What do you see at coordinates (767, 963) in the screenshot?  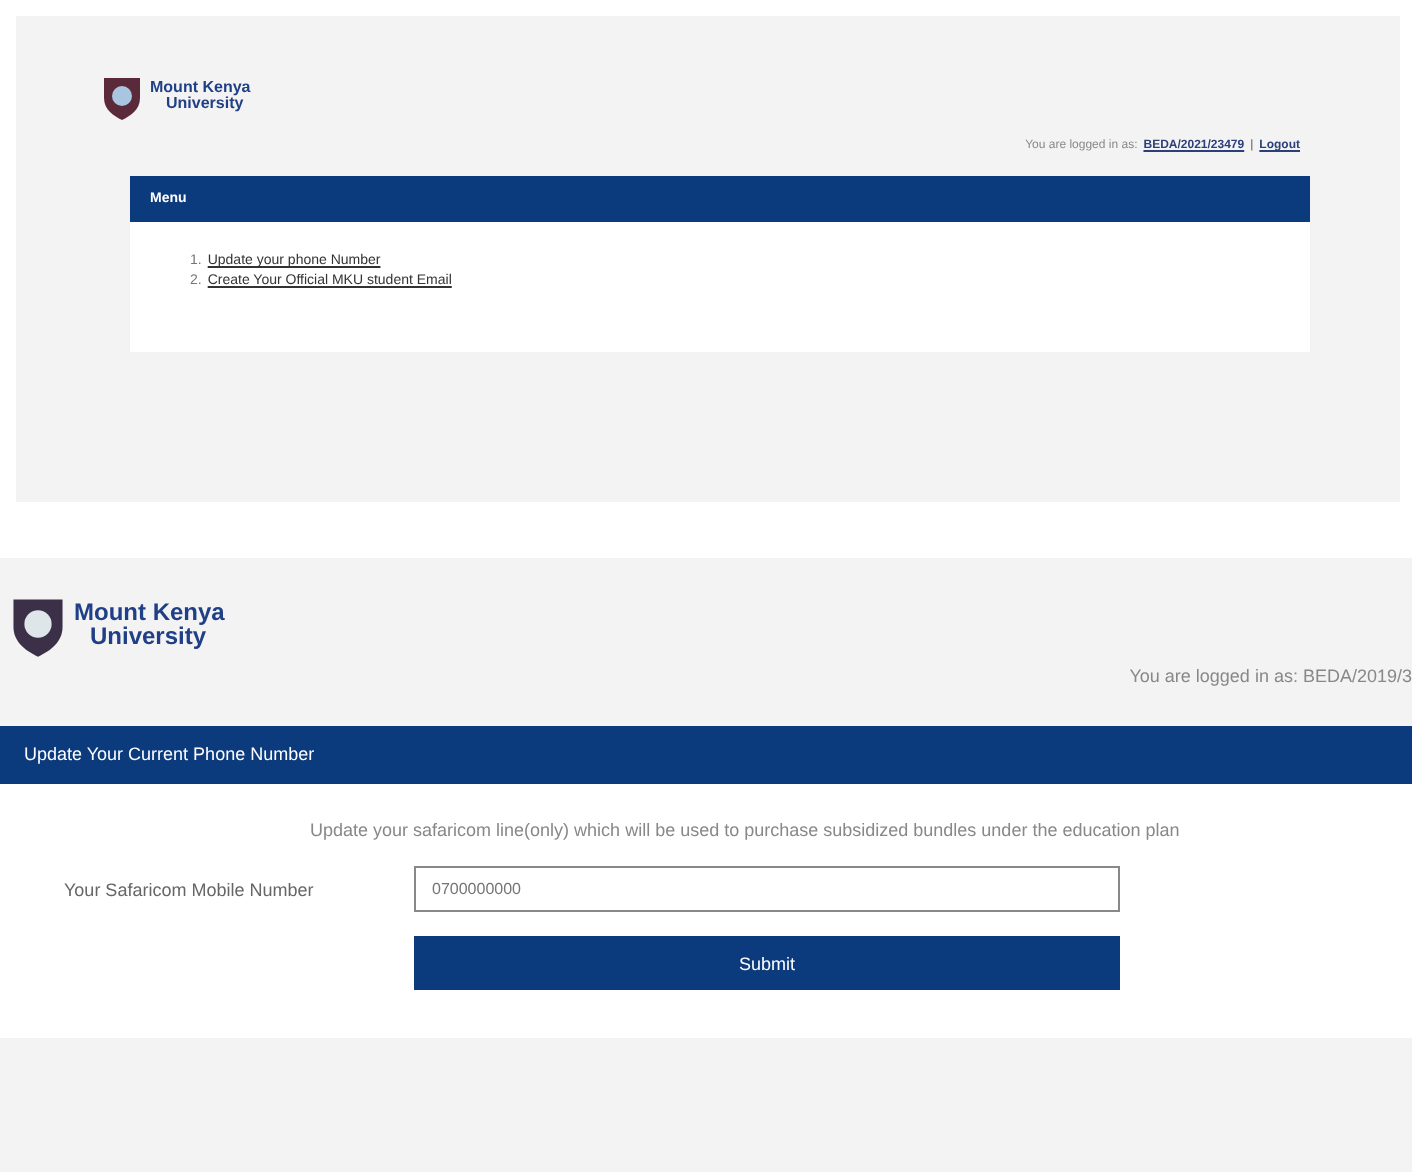 I see `submit-button: Submit` at bounding box center [767, 963].